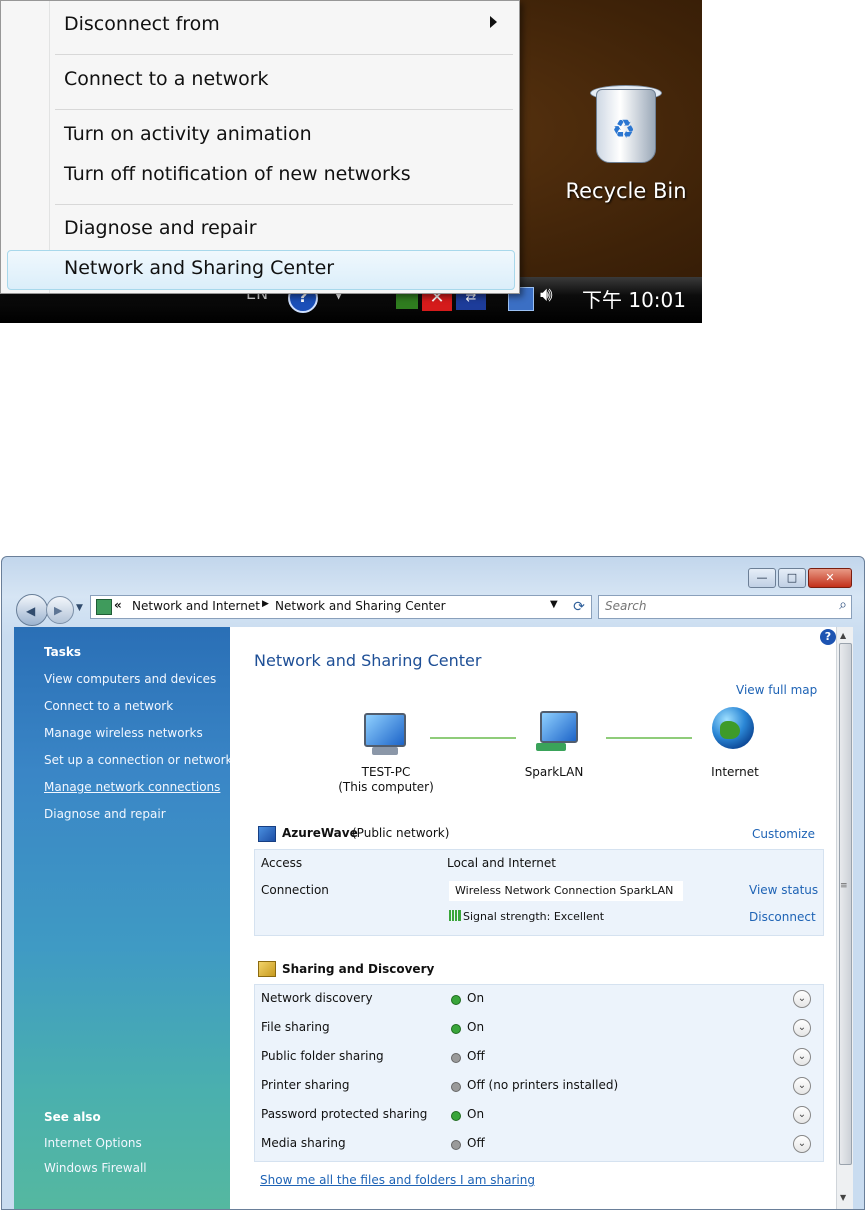 This screenshot has width=865, height=1210. Describe the element at coordinates (783, 890) in the screenshot. I see `view-status-link: View status` at that location.